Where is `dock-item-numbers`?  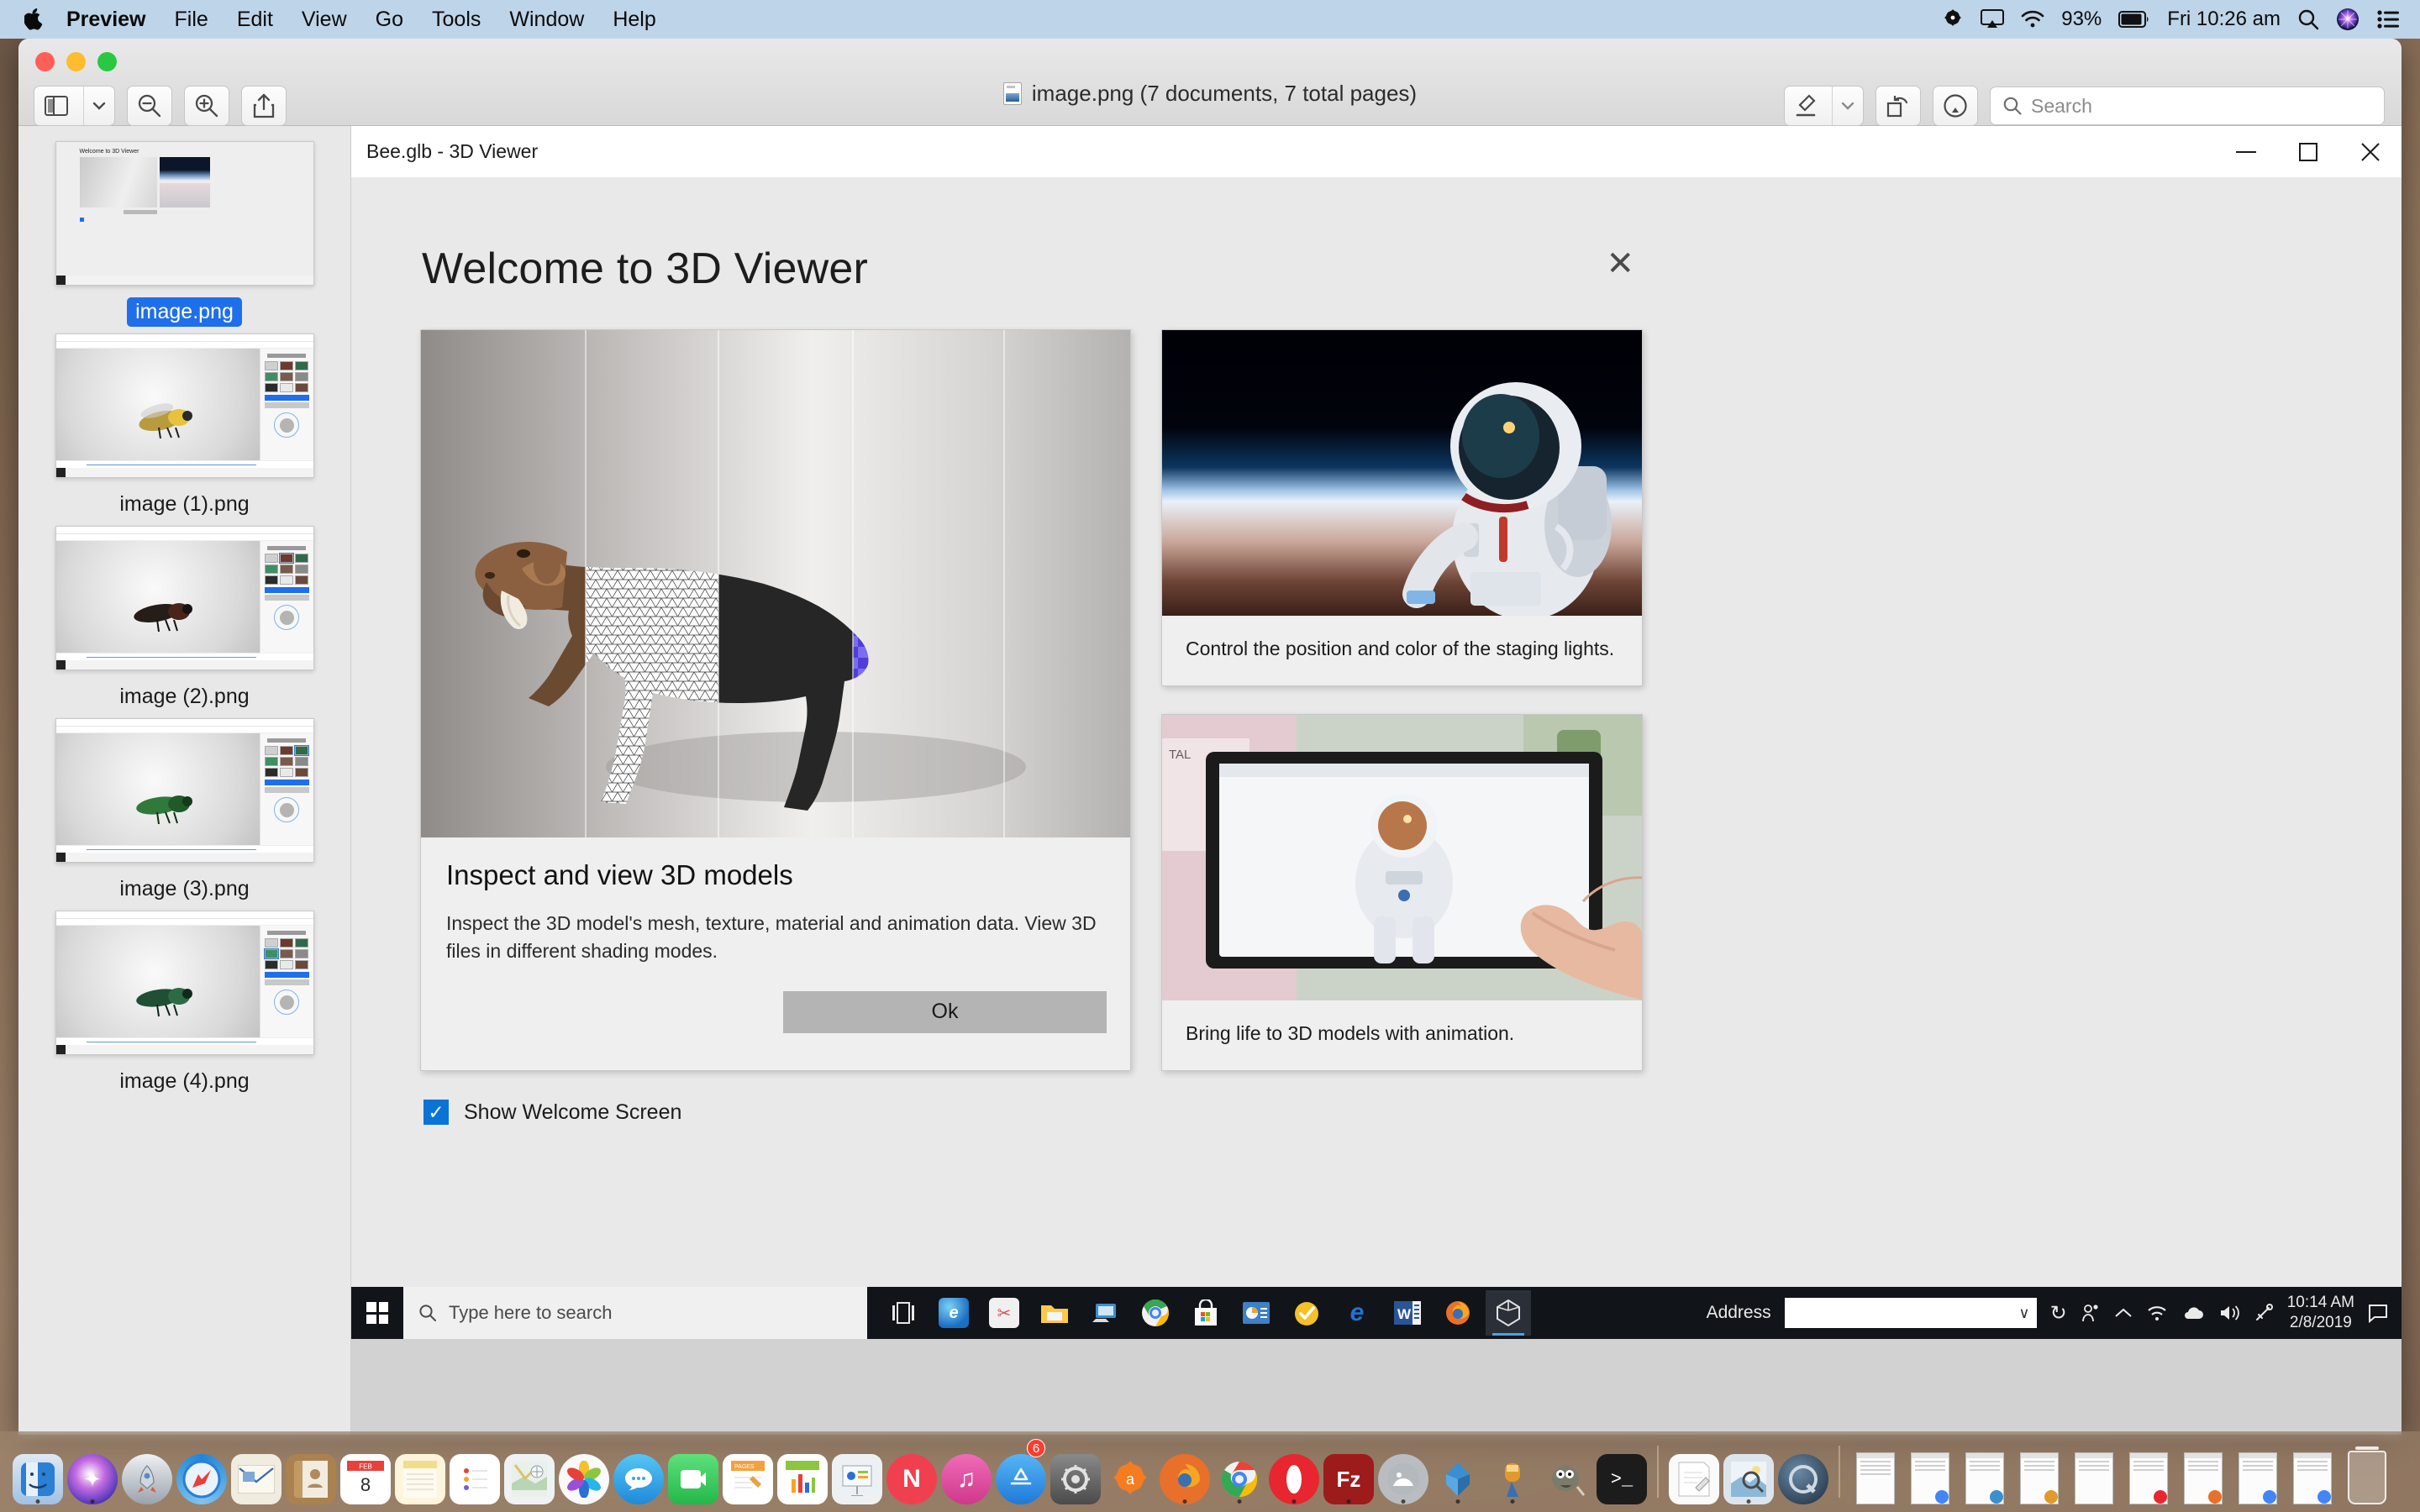 dock-item-numbers is located at coordinates (802, 1471).